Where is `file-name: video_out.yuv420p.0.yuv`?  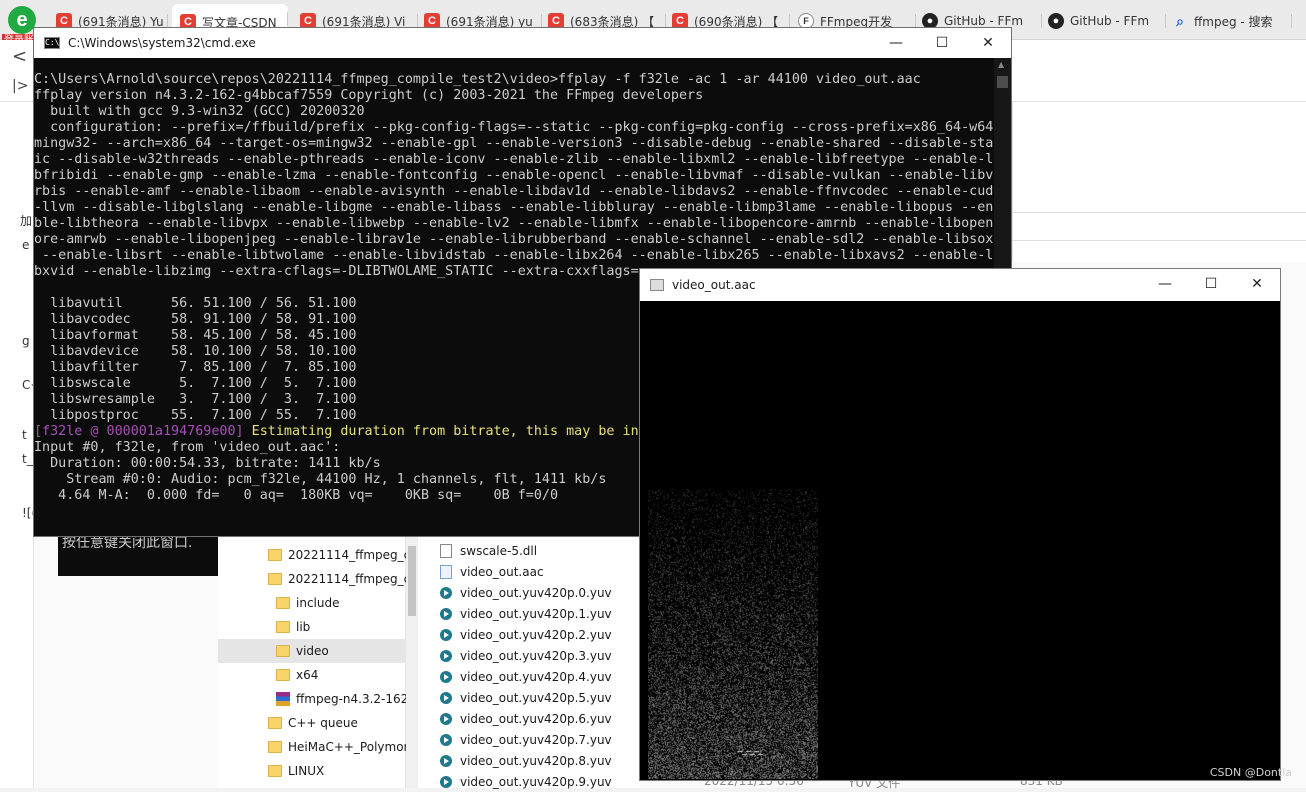 file-name: video_out.yuv420p.0.yuv is located at coordinates (536, 592).